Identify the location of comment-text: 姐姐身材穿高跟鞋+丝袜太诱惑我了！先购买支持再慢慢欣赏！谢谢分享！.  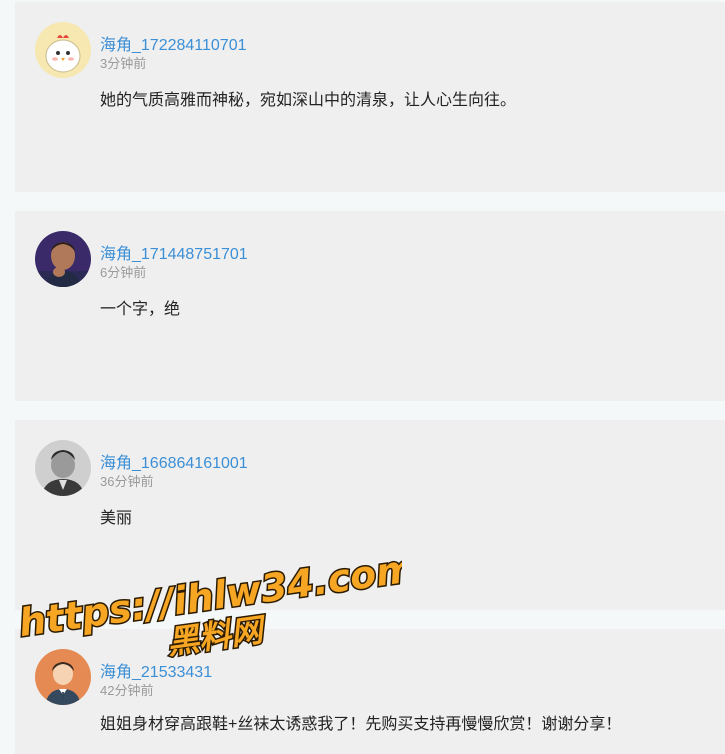
(361, 724).